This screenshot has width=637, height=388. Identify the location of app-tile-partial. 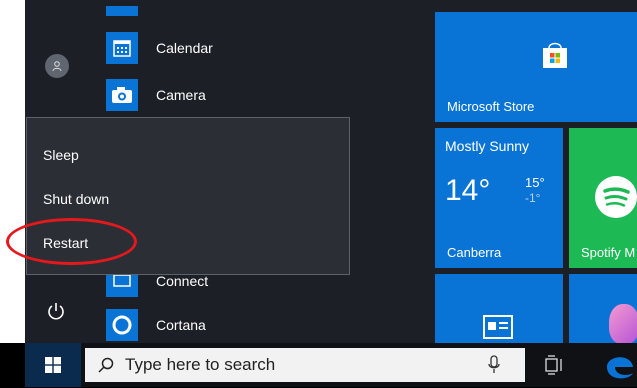
(122, 11).